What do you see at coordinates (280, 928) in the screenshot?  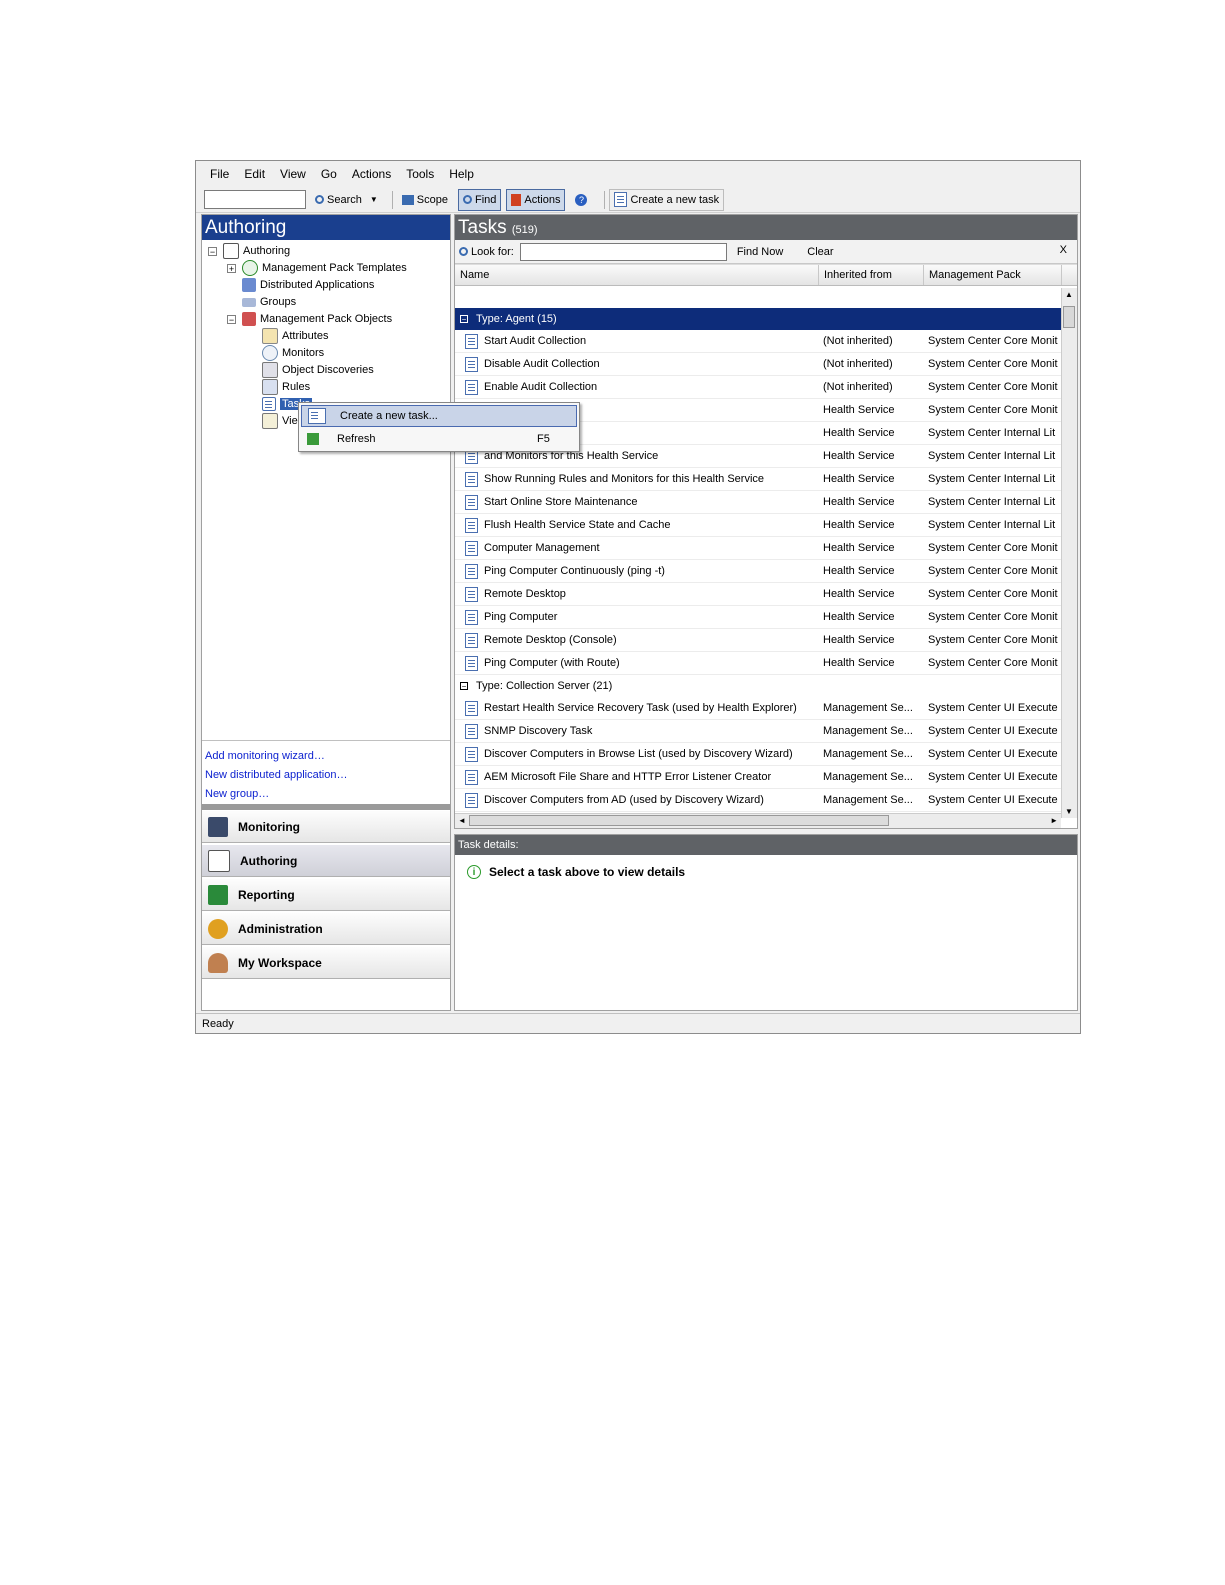 I see `nav-button-label: Administration` at bounding box center [280, 928].